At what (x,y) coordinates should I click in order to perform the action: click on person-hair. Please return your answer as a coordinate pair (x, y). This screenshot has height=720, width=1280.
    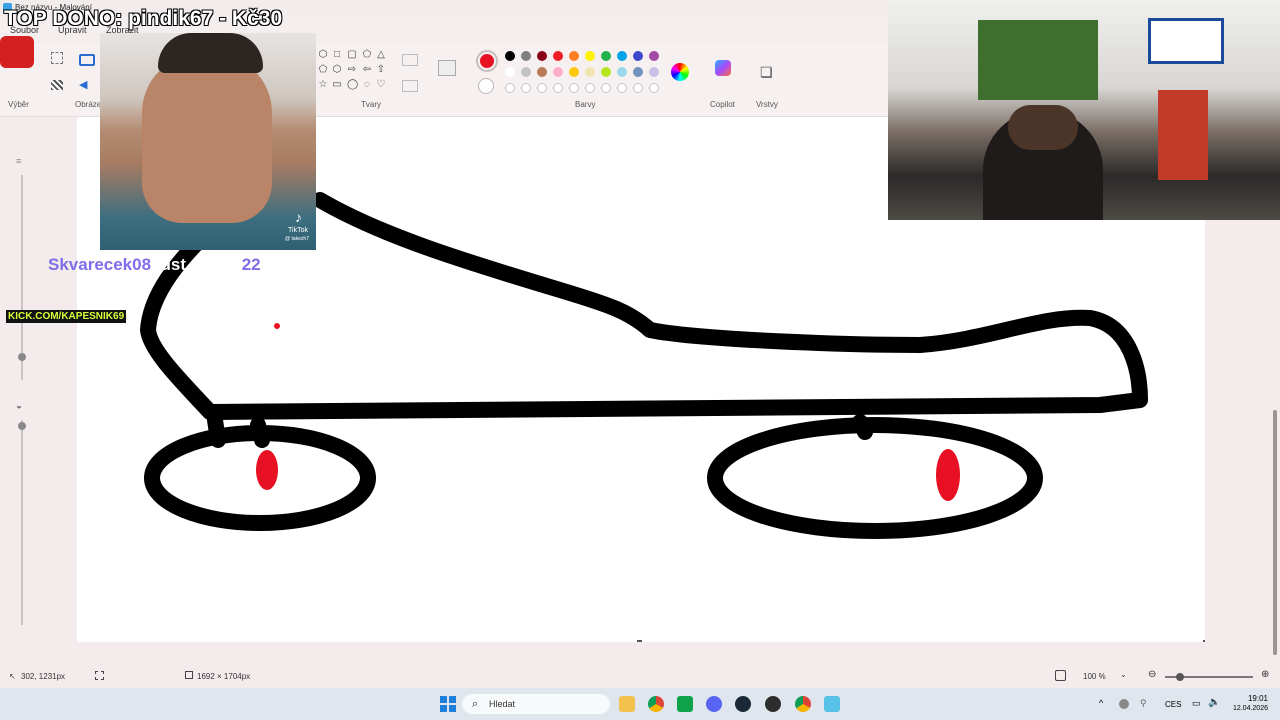
    Looking at the image, I should click on (210, 53).